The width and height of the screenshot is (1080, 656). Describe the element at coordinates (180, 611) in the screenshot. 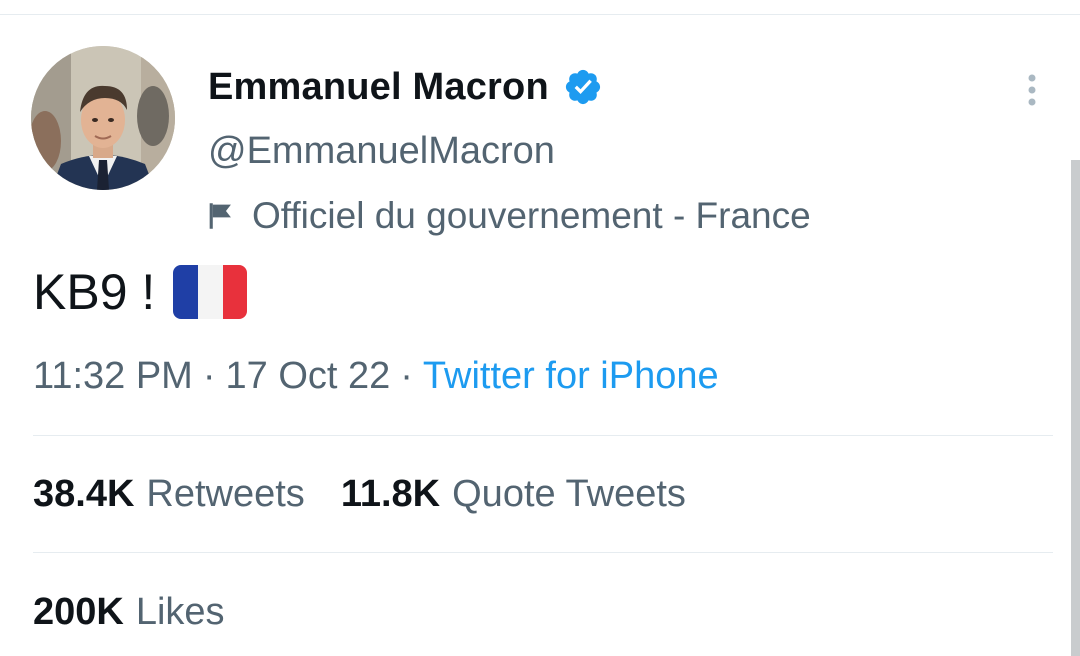

I see `likes-label: Likes` at that location.